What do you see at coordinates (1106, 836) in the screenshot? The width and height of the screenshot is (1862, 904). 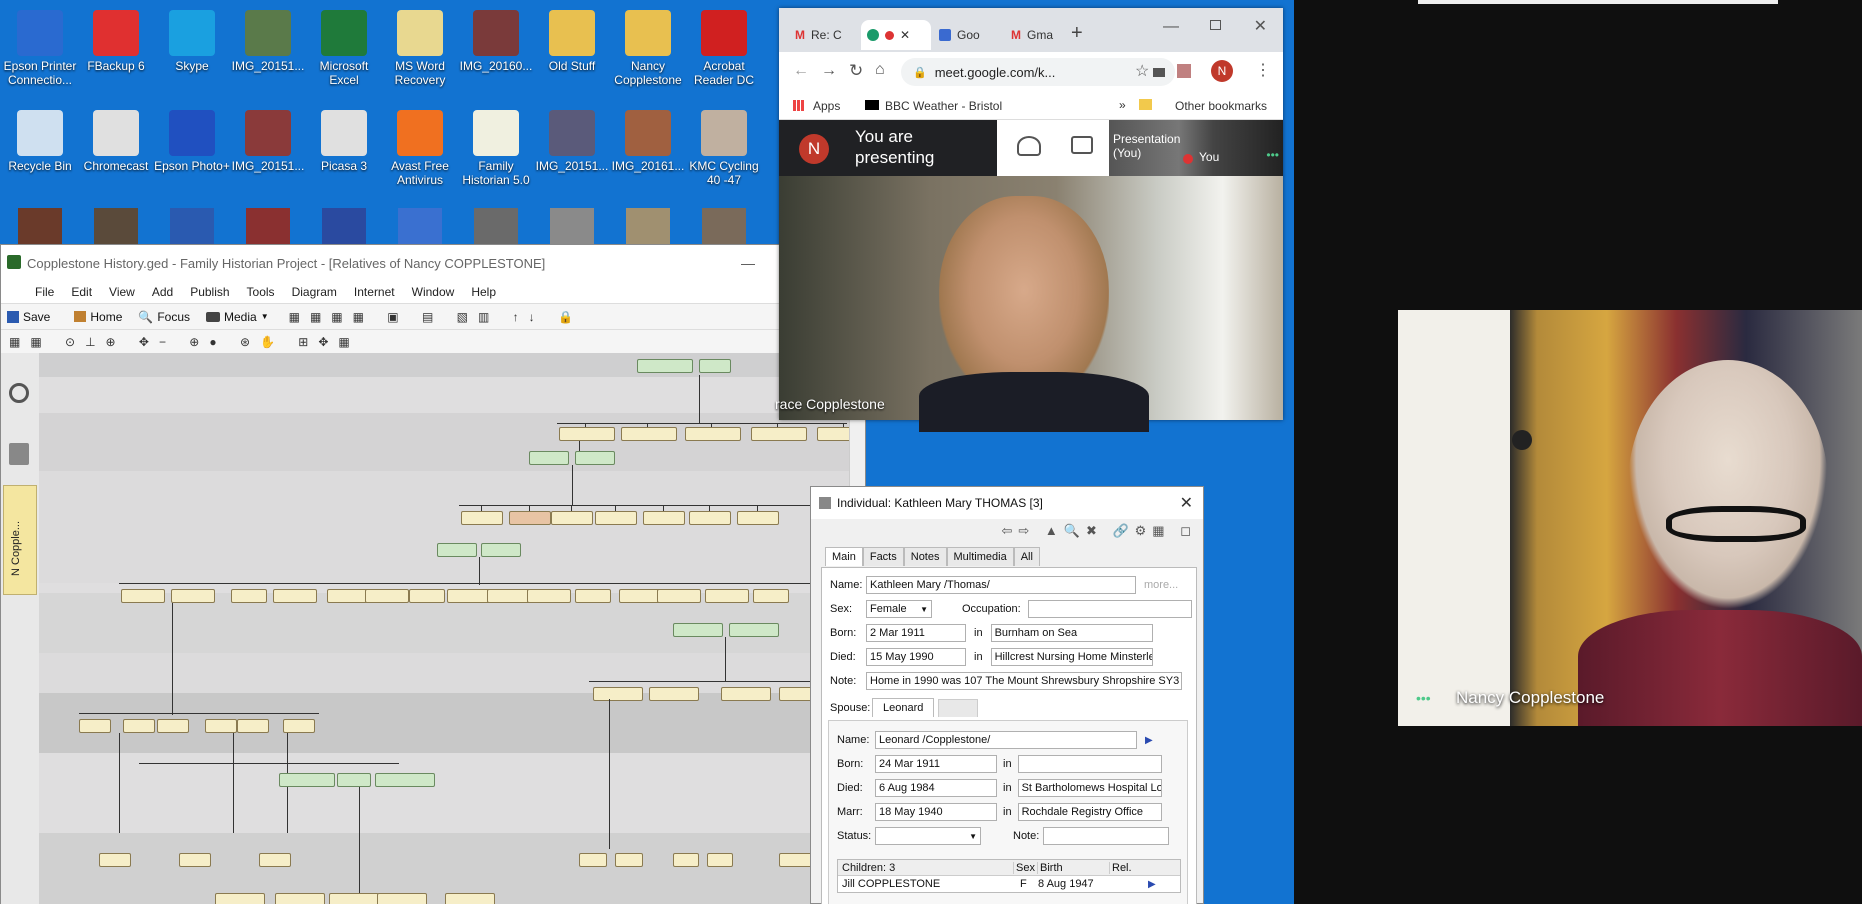 I see `marriage-note` at bounding box center [1106, 836].